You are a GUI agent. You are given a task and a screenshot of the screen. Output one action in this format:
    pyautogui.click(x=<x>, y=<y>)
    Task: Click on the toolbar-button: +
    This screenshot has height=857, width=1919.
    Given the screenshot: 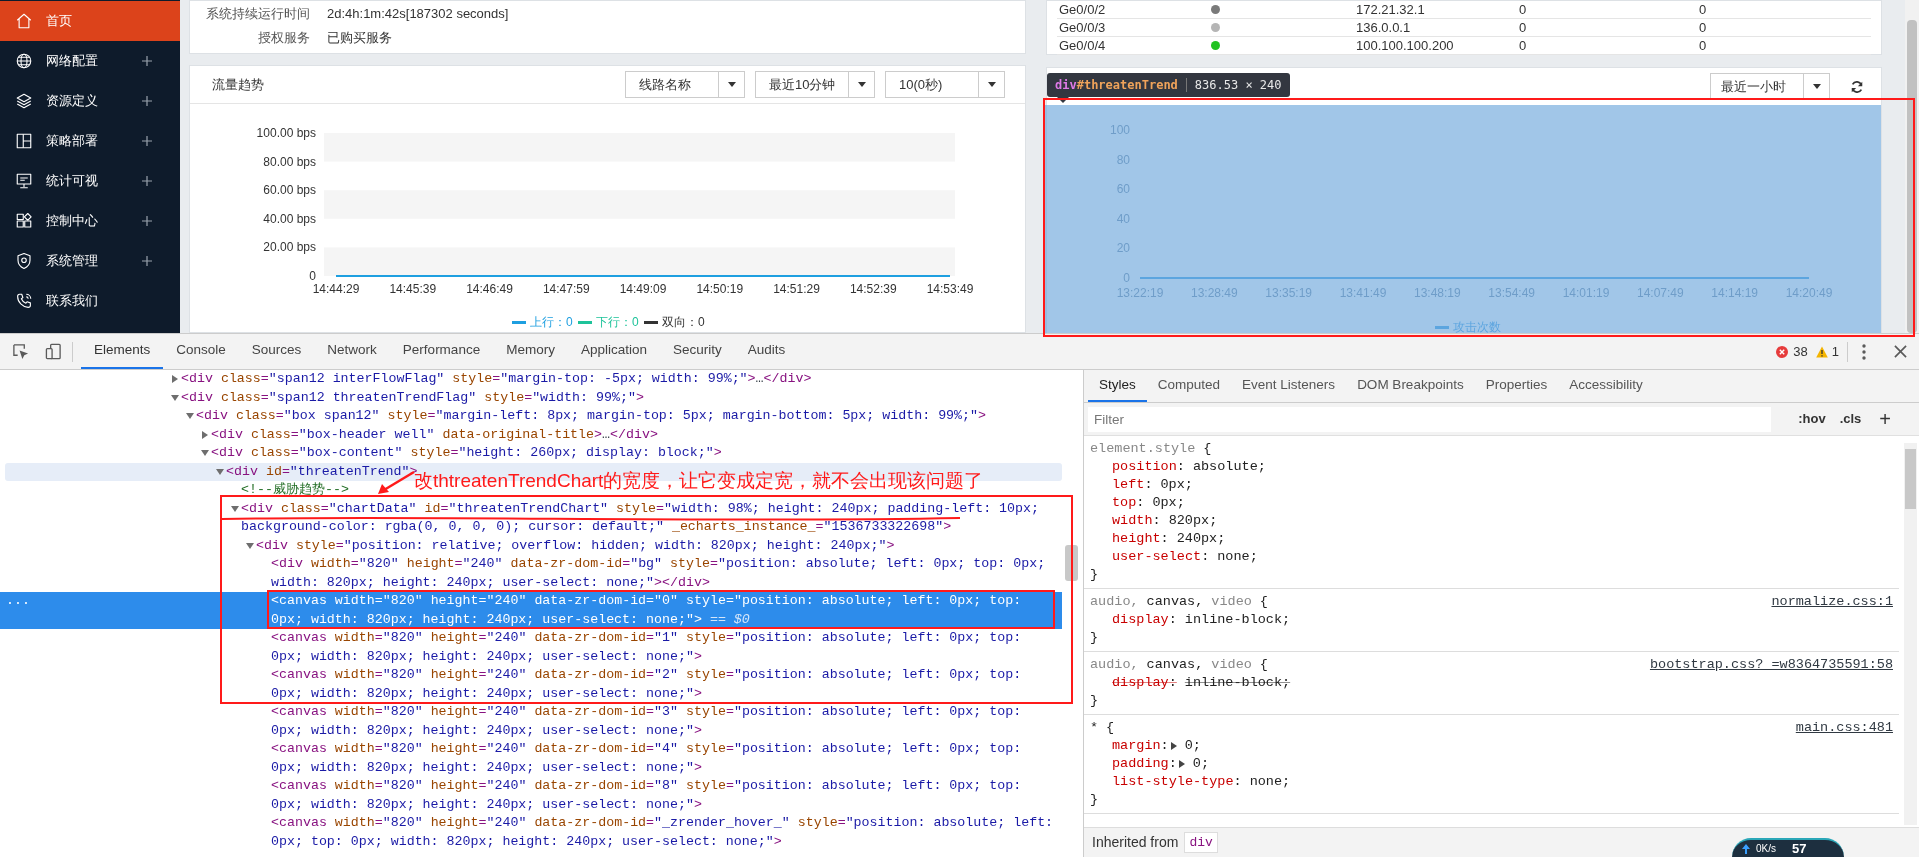 What is the action you would take?
    pyautogui.click(x=1885, y=419)
    